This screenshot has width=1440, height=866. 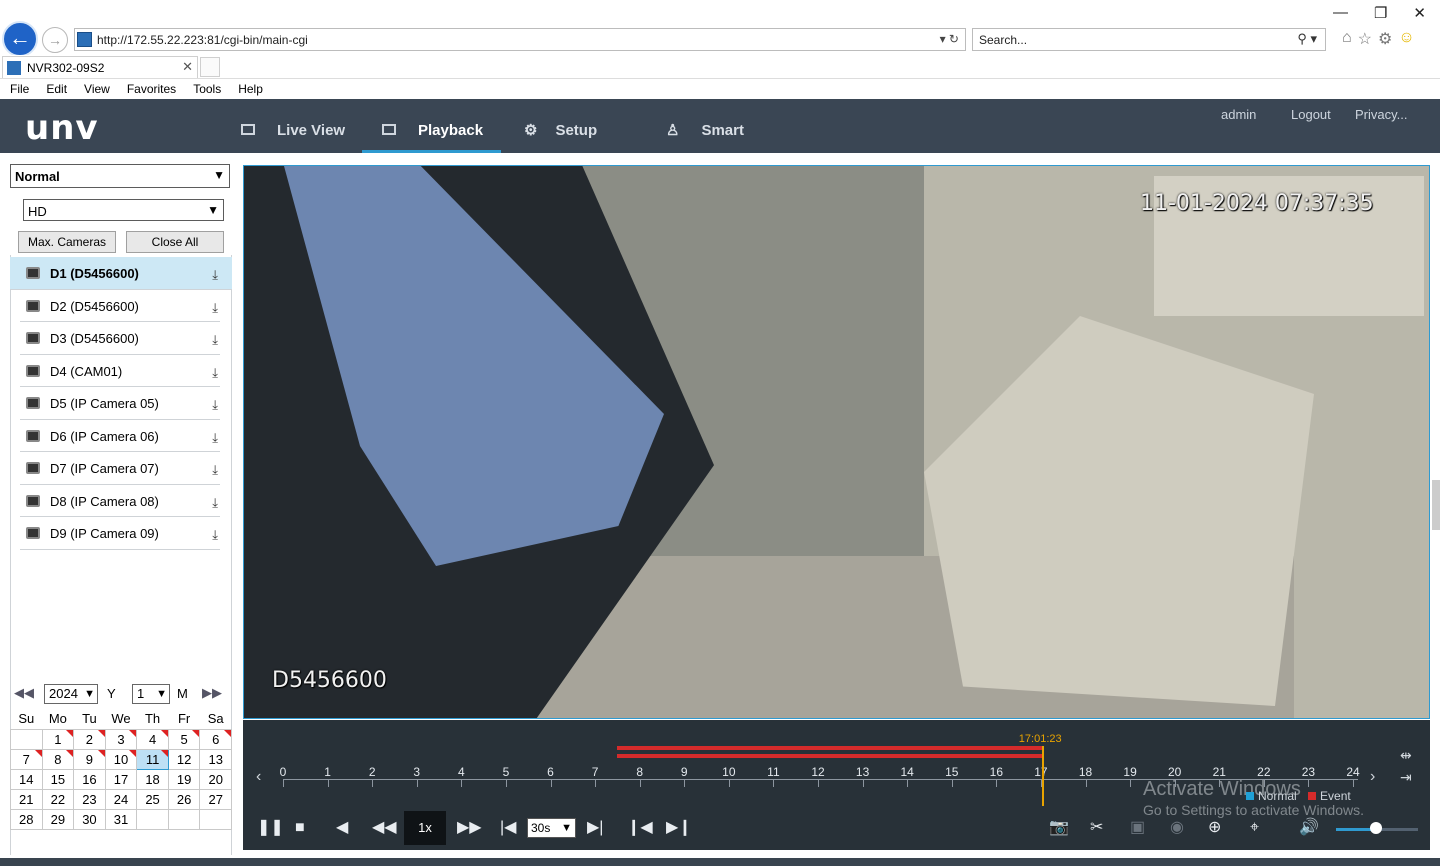 I want to click on menu-view: View, so click(x=97, y=89).